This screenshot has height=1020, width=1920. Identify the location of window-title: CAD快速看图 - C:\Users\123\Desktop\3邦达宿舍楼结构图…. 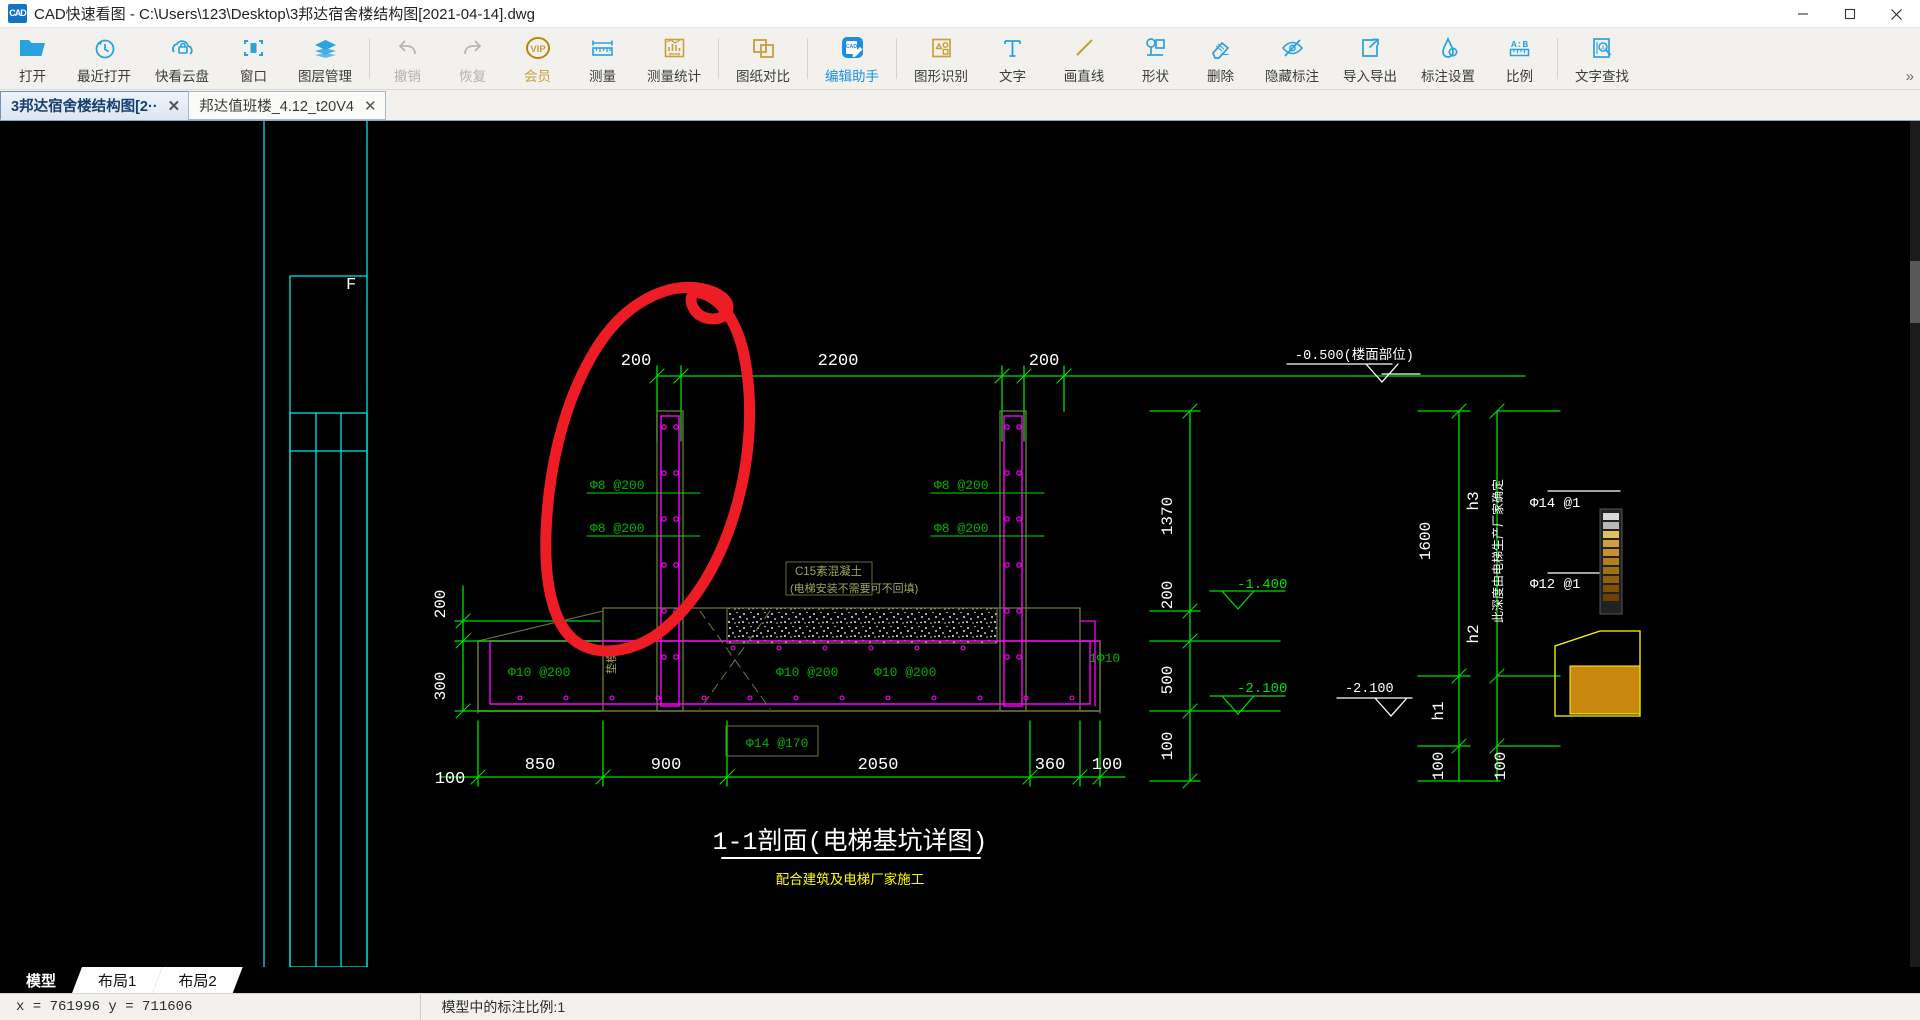
(284, 14).